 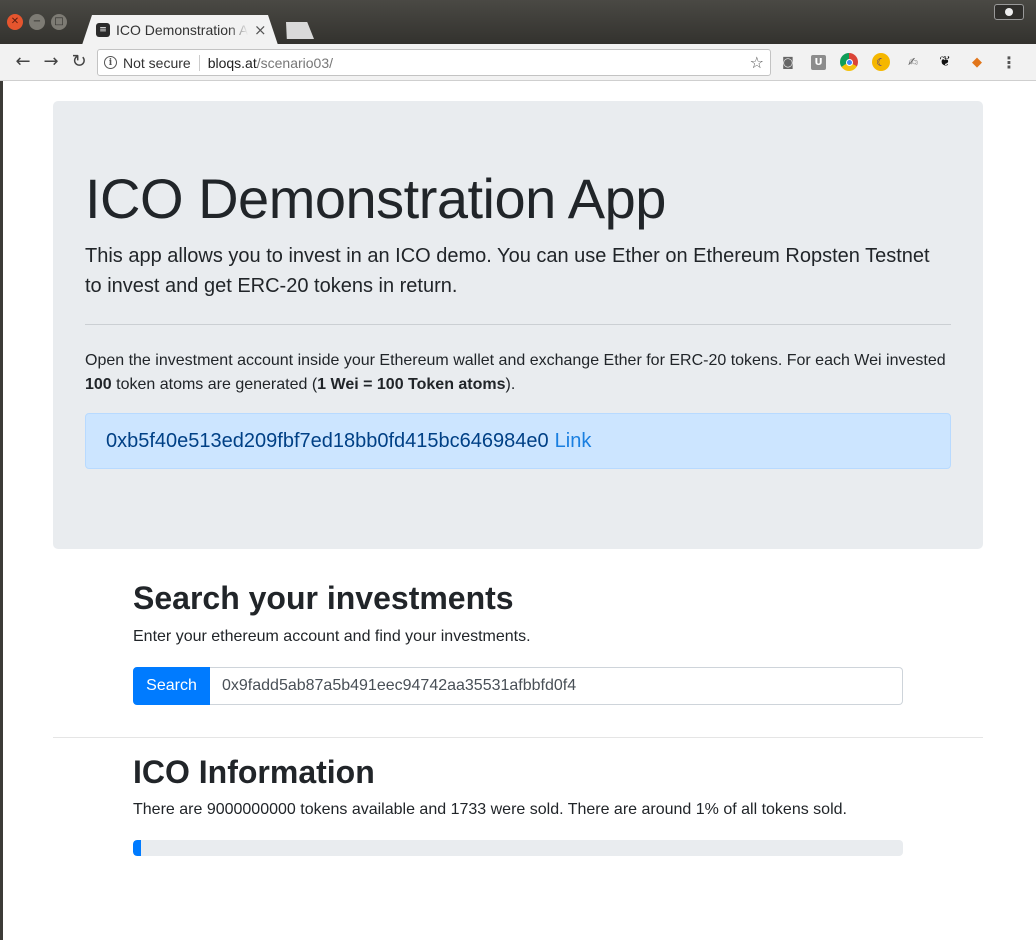 I want to click on new-tab-button, so click(x=300, y=30).